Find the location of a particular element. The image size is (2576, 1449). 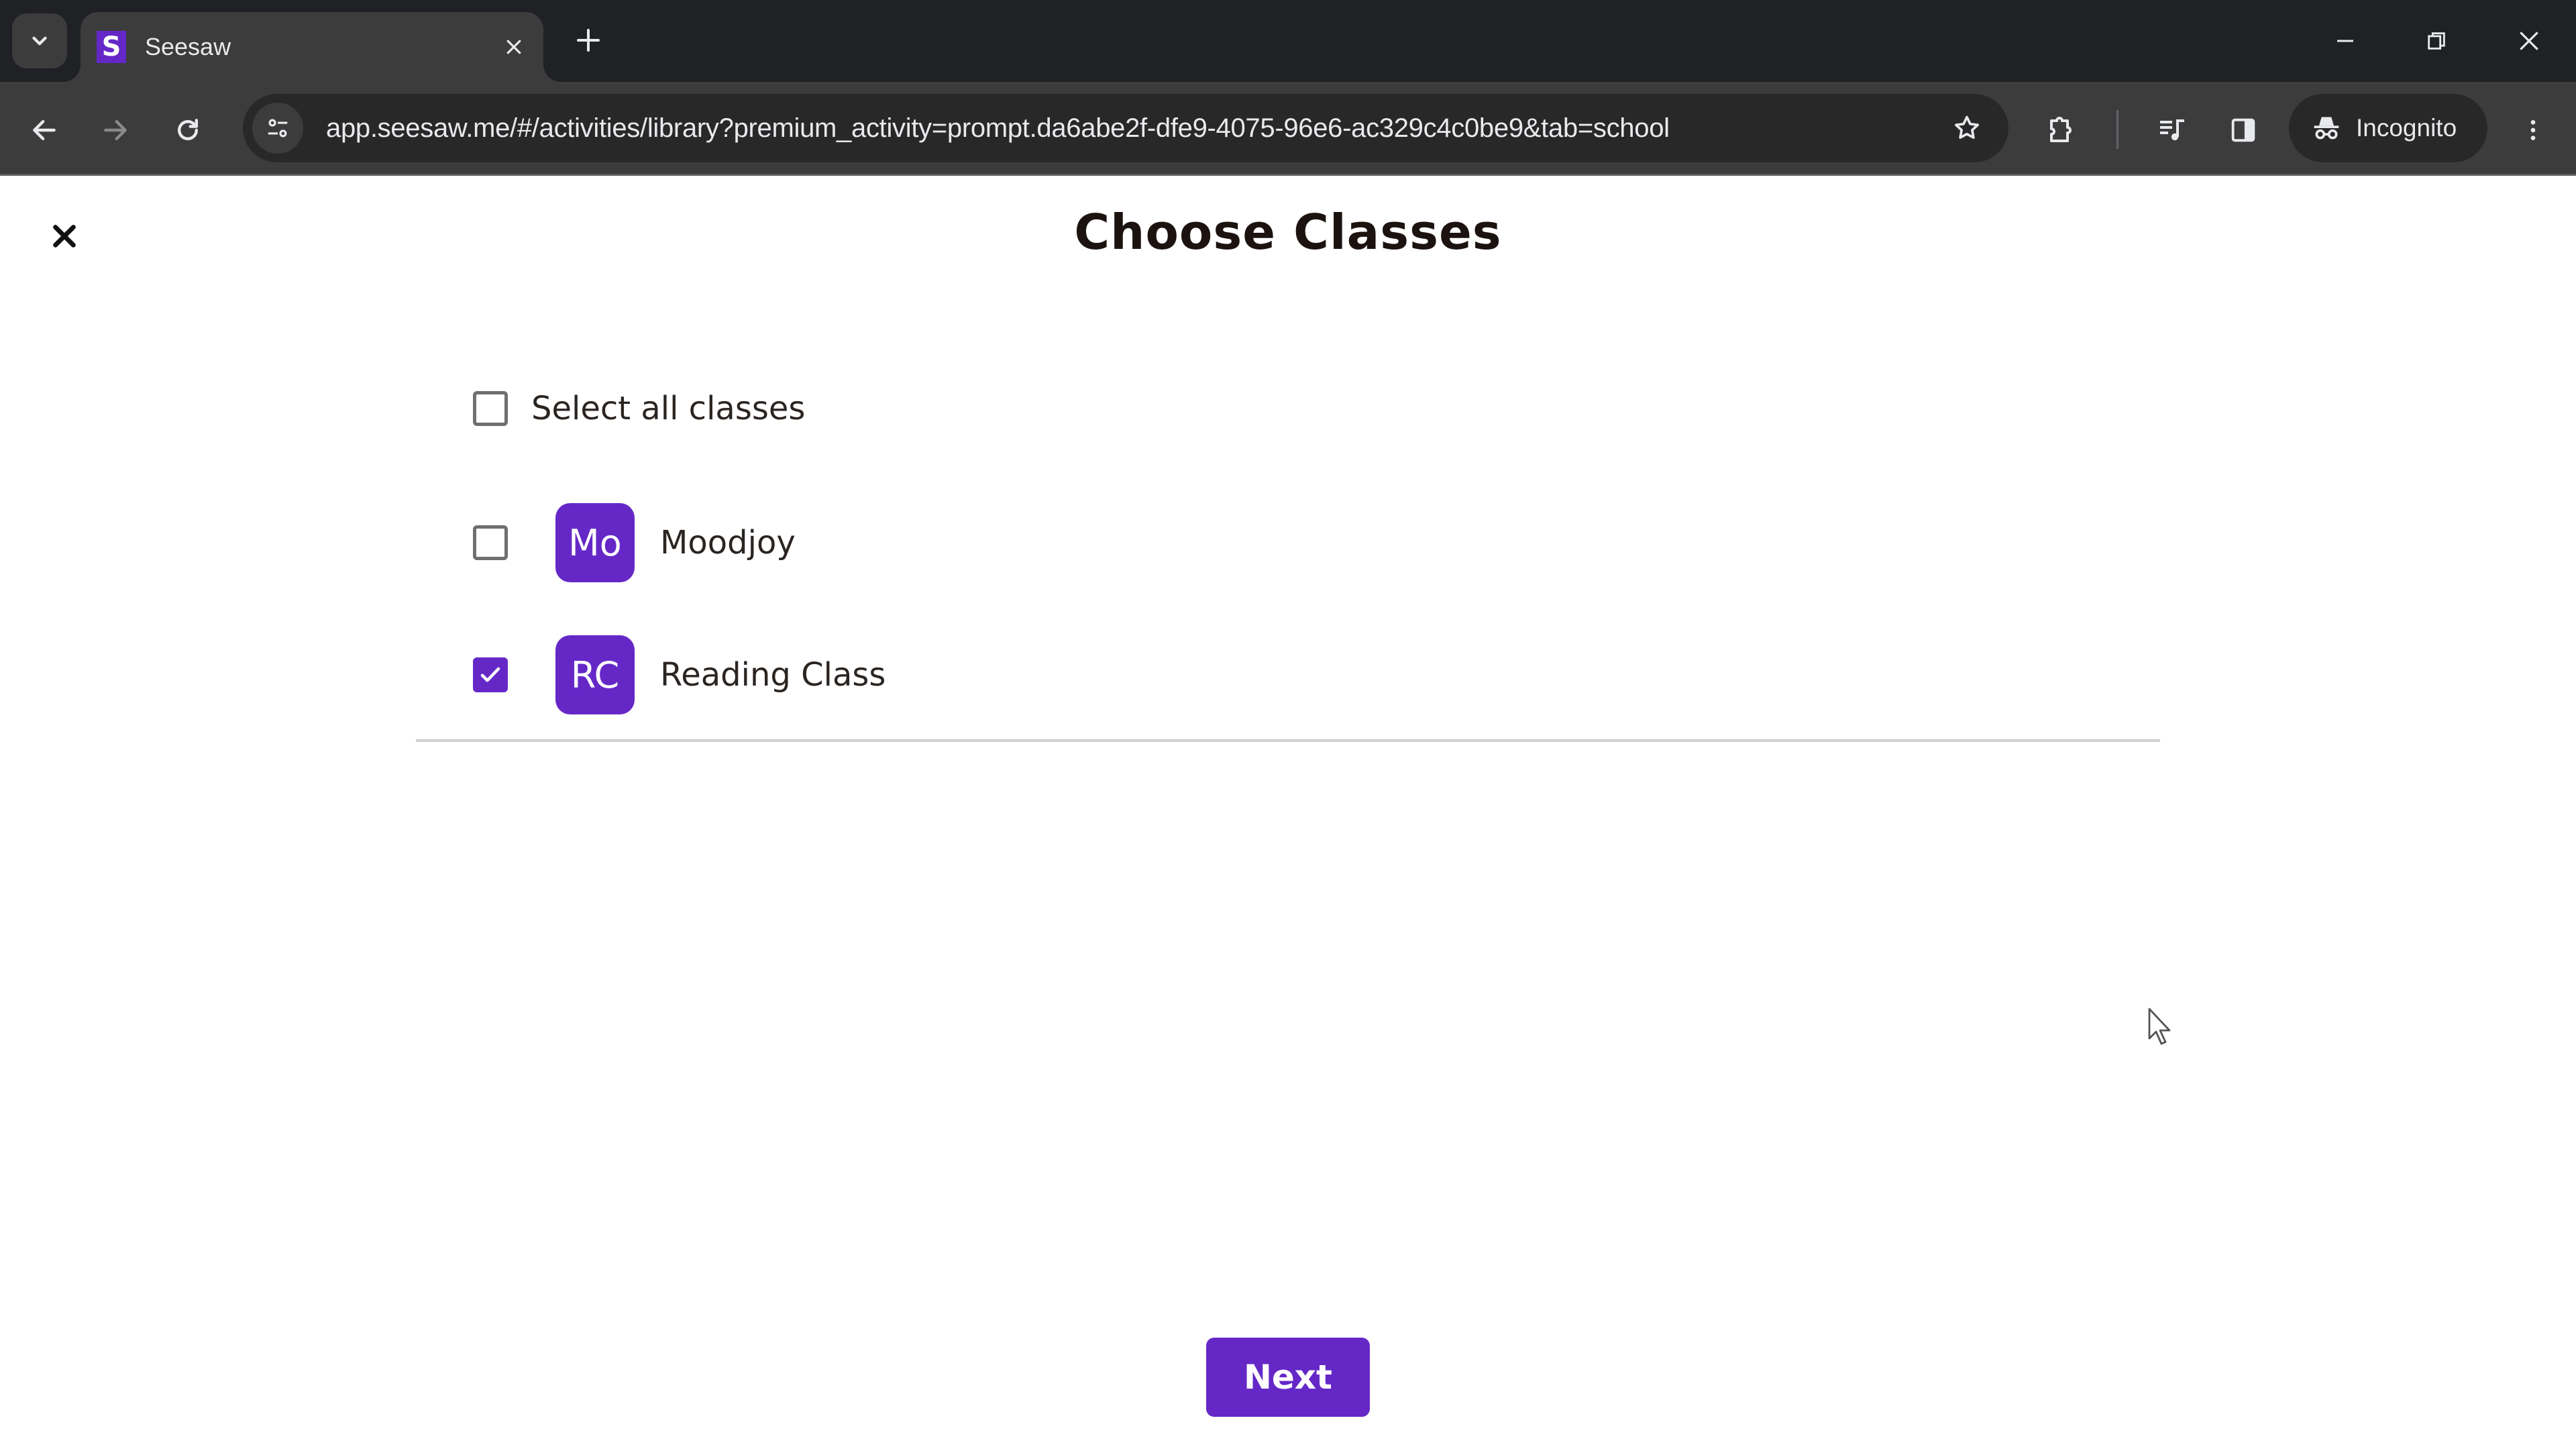

select-all-row: Select all classes is located at coordinates (1288, 408).